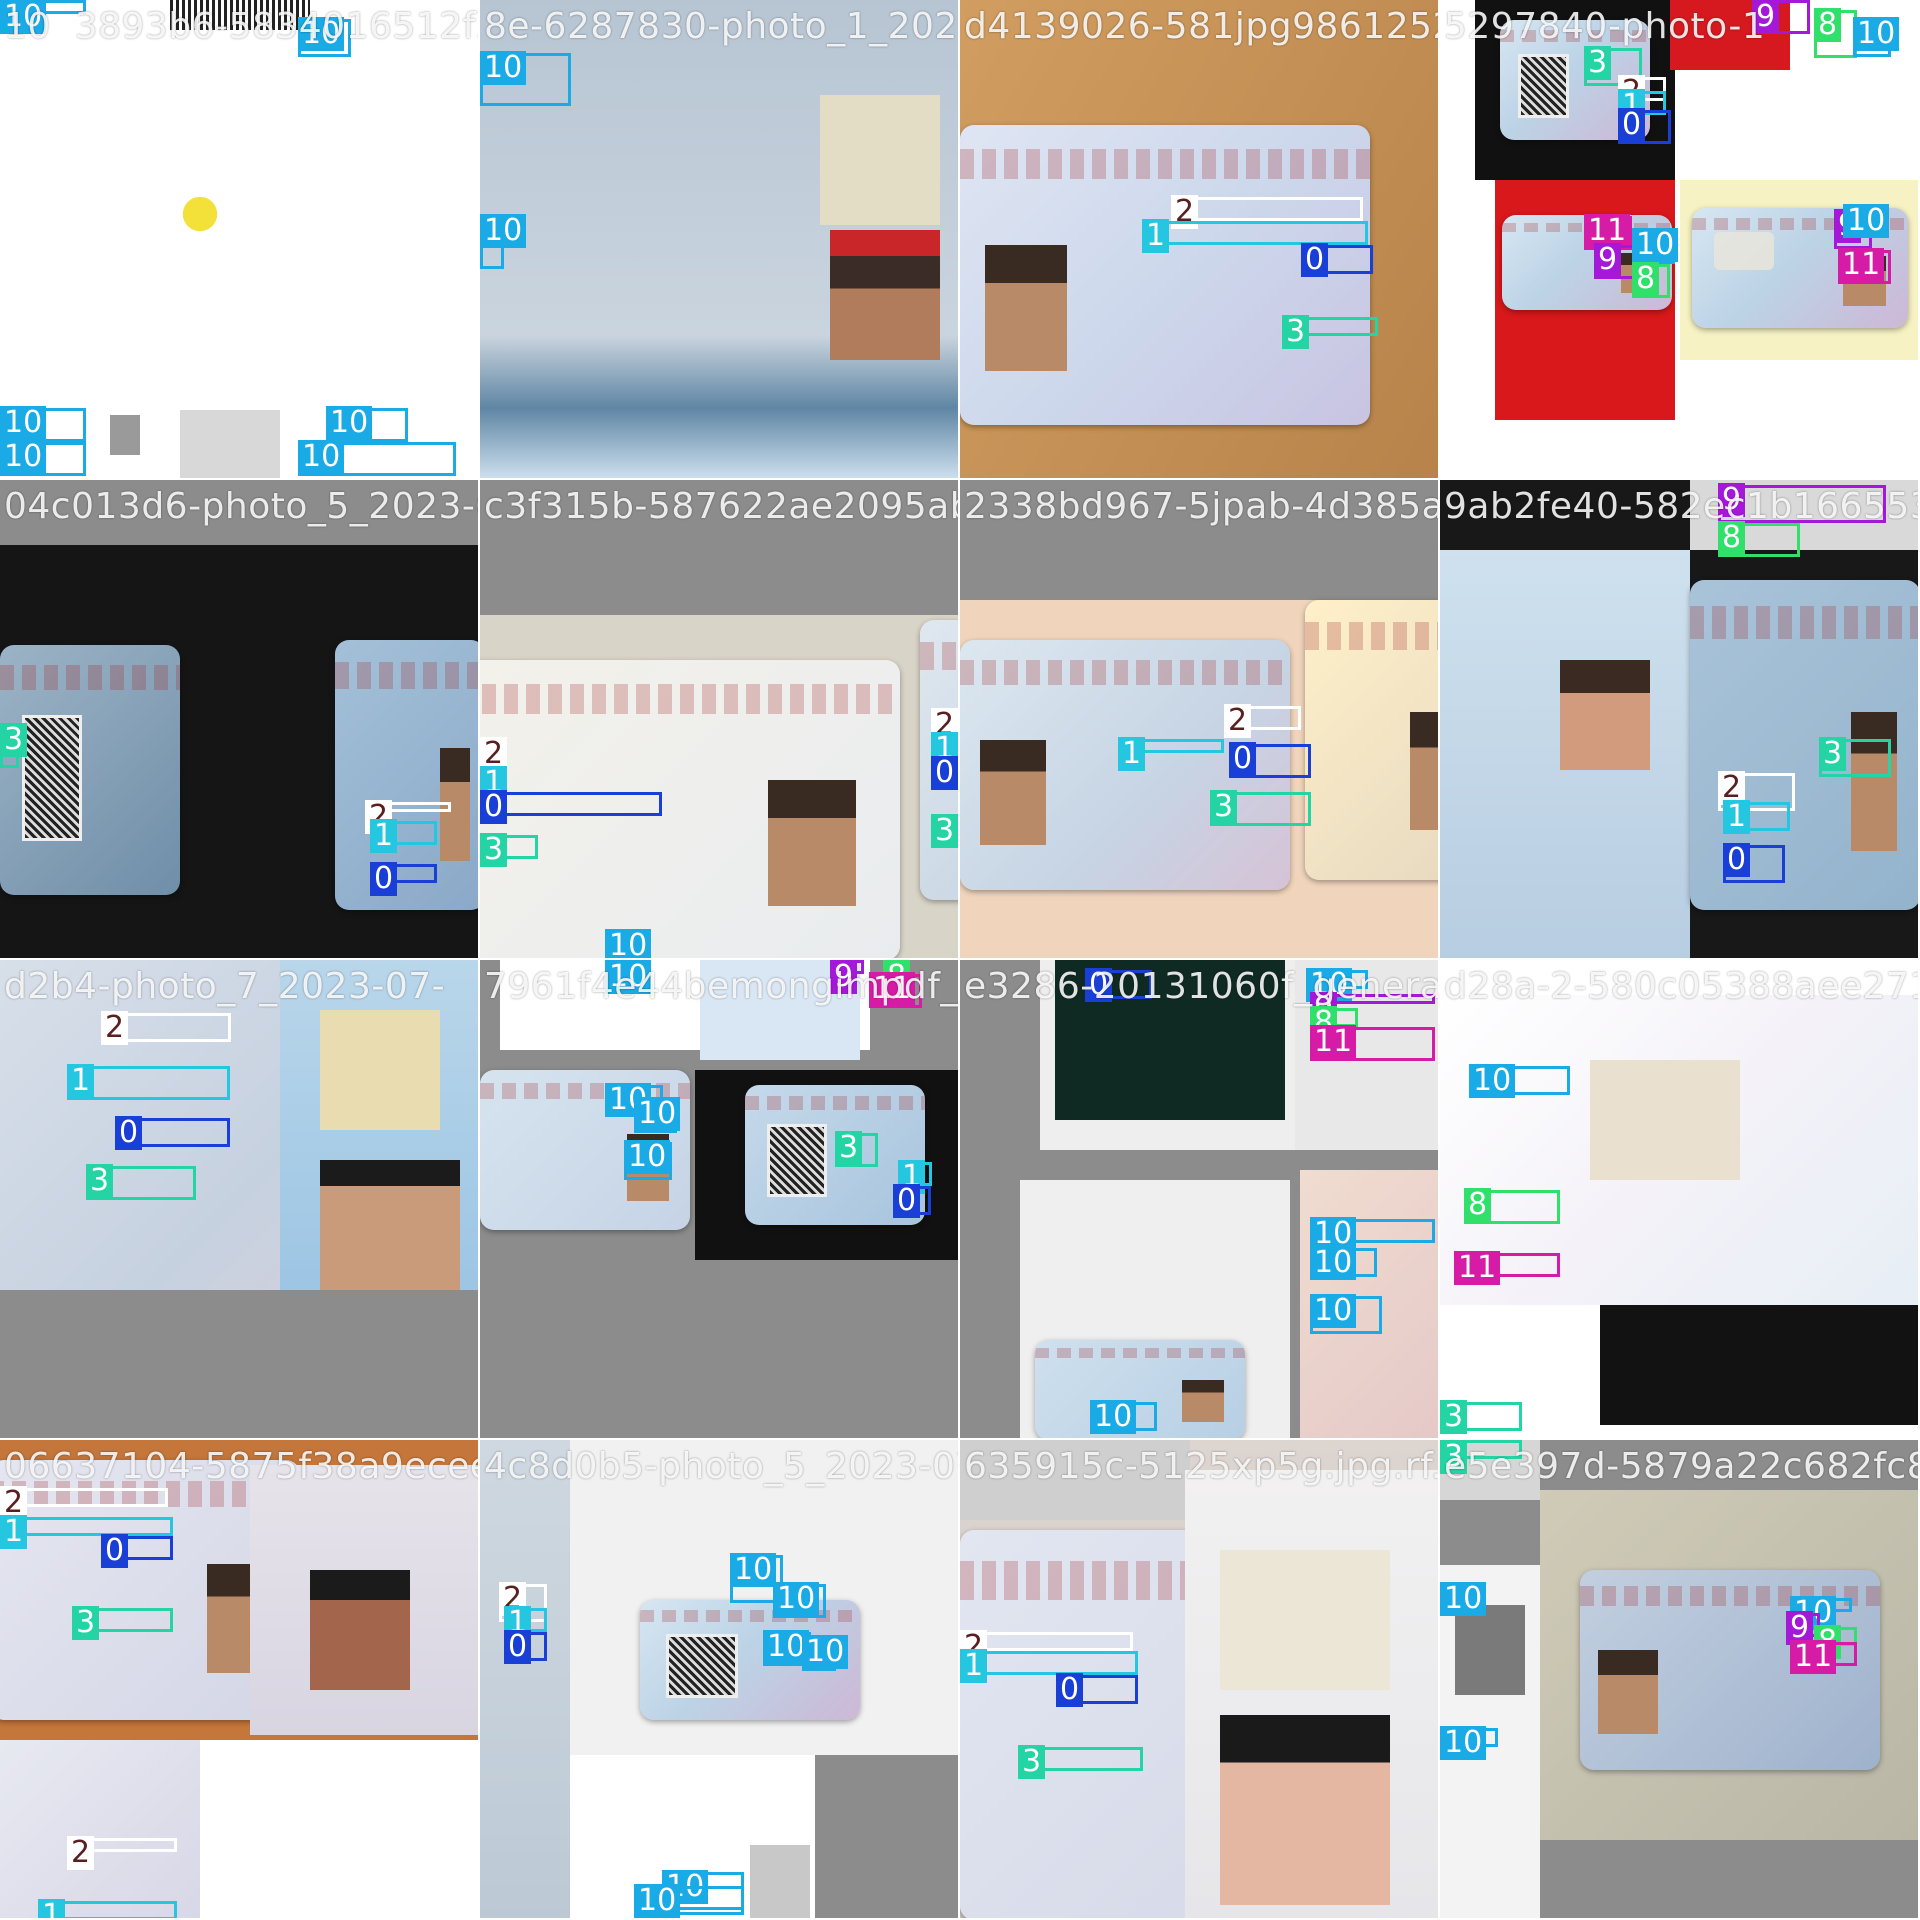 The width and height of the screenshot is (1920, 1920). Describe the element at coordinates (1680, 1680) in the screenshot. I see `mosaic-tile: 10310981110e5e397d-5879a22c682fc845` at that location.